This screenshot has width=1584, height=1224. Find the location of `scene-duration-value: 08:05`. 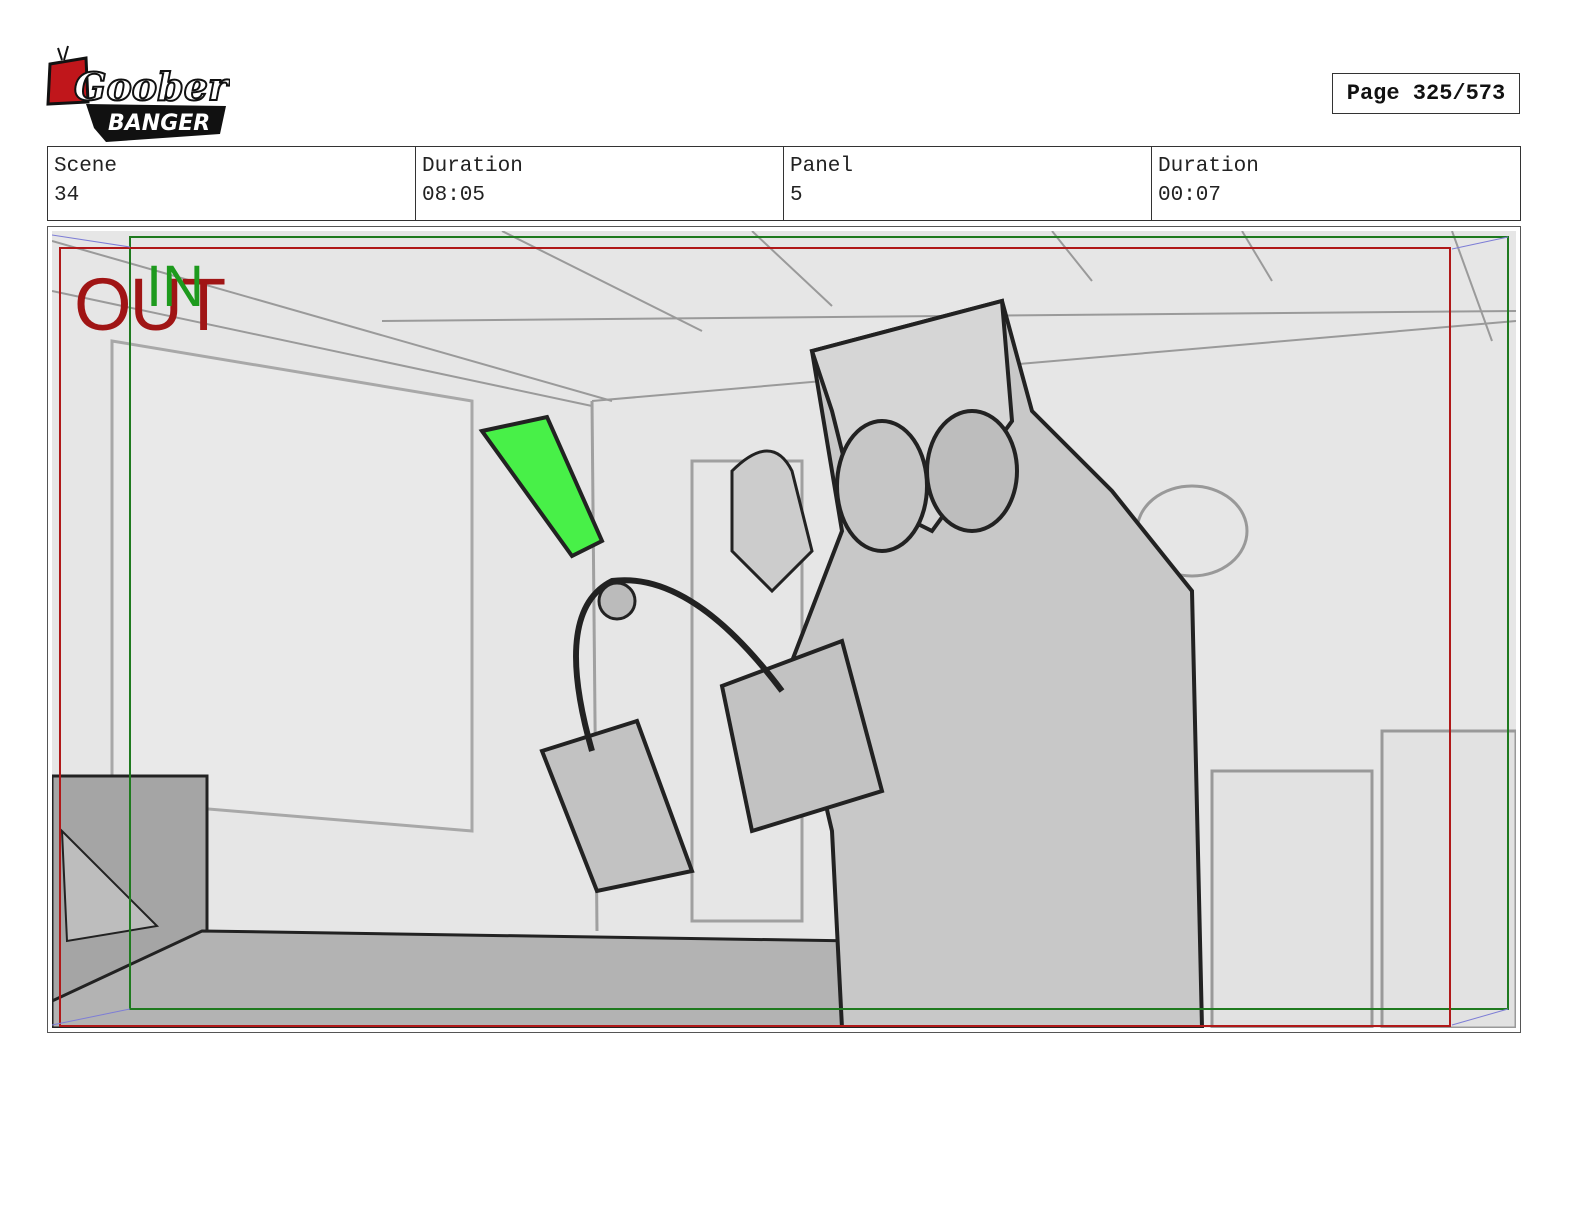

scene-duration-value: 08:05 is located at coordinates (454, 195).